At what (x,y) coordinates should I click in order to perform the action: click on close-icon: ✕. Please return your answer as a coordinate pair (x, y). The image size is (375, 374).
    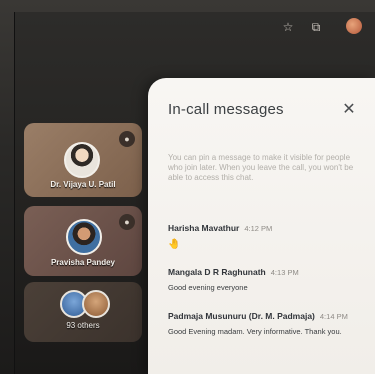
    Looking at the image, I should click on (349, 110).